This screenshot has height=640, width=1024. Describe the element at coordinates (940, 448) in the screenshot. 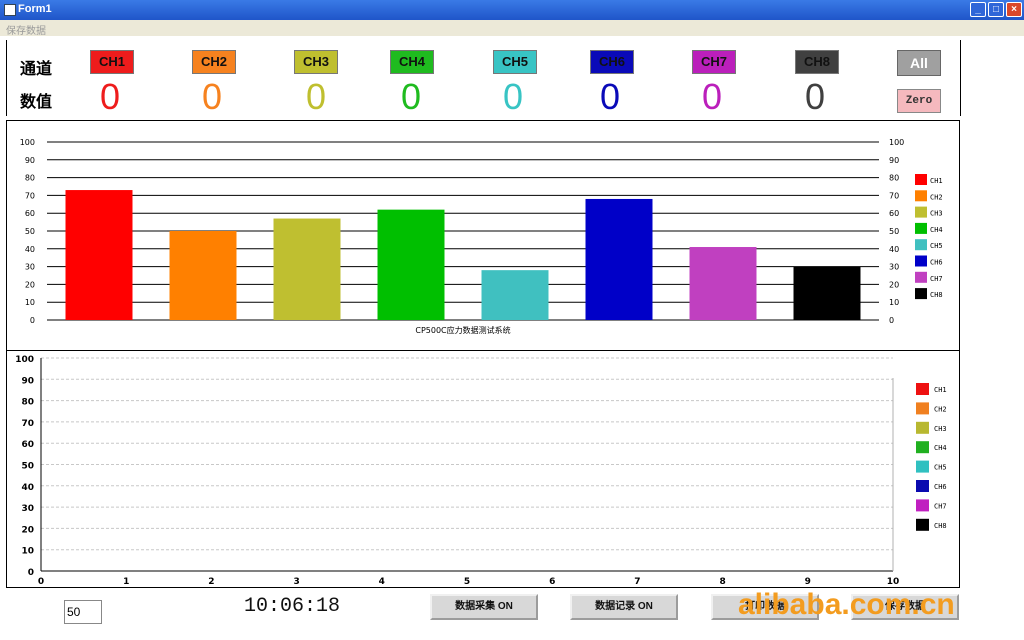

I see `legend-label: CH4` at that location.